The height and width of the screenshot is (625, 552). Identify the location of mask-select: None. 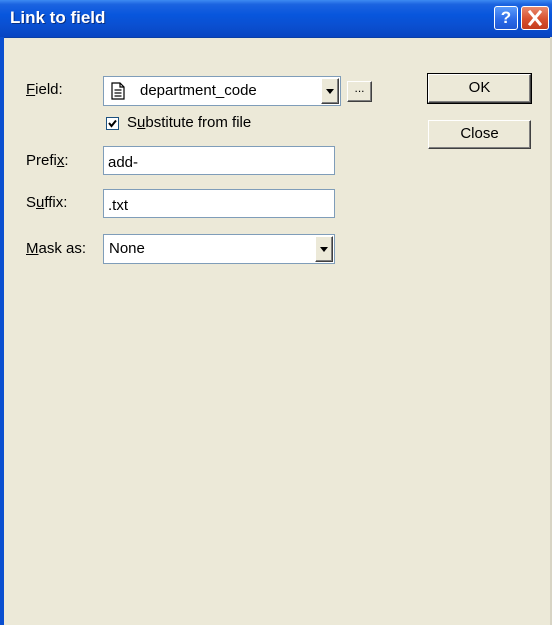
(219, 249).